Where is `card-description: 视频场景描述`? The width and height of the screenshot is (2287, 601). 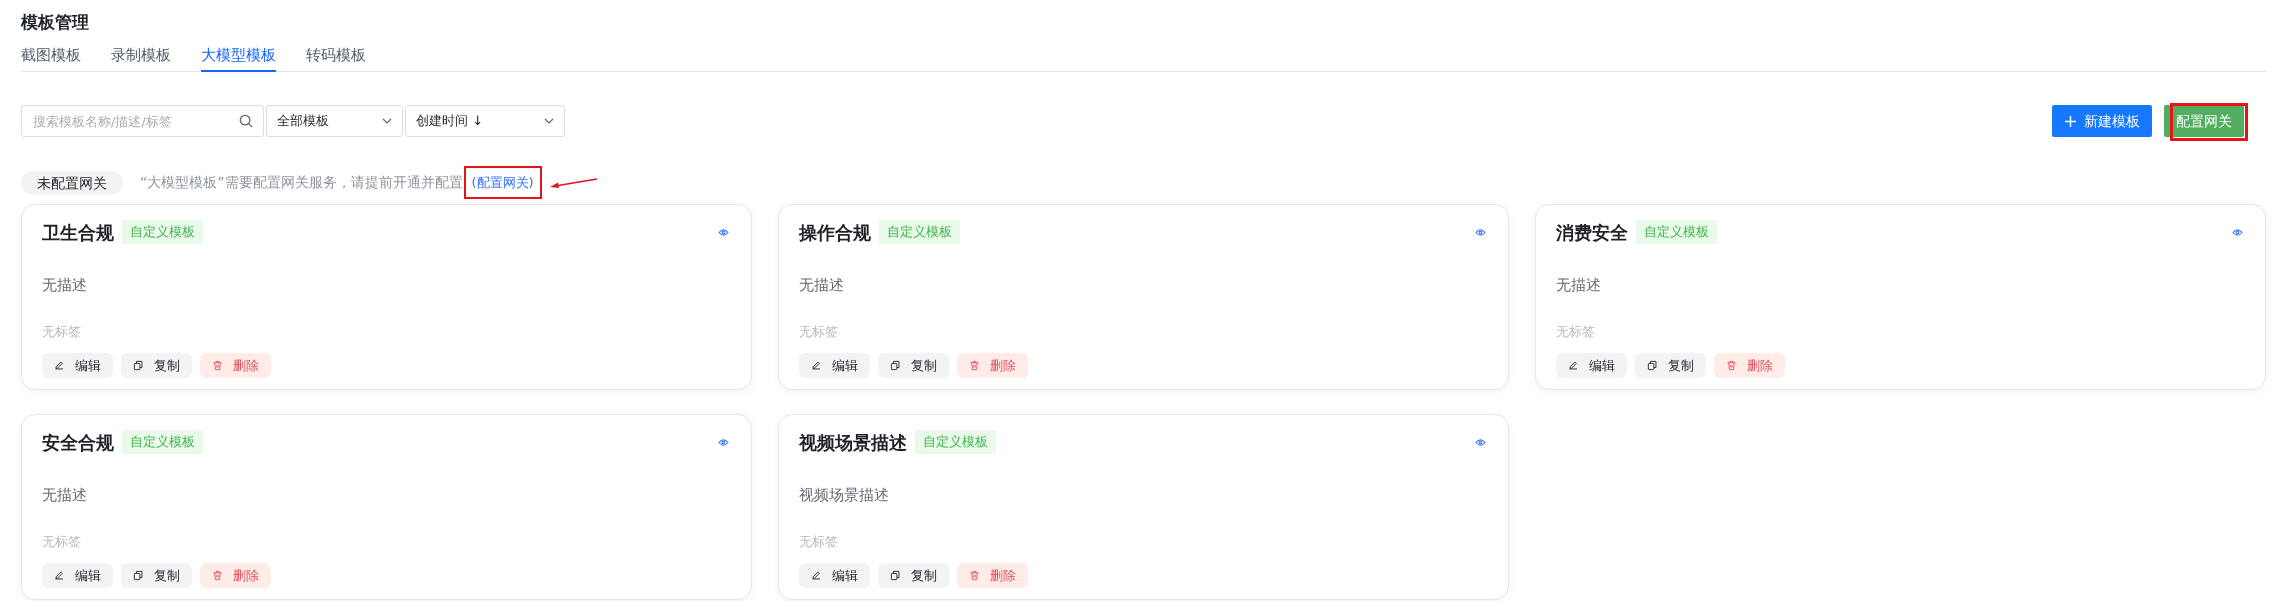
card-description: 视频场景描述 is located at coordinates (844, 495).